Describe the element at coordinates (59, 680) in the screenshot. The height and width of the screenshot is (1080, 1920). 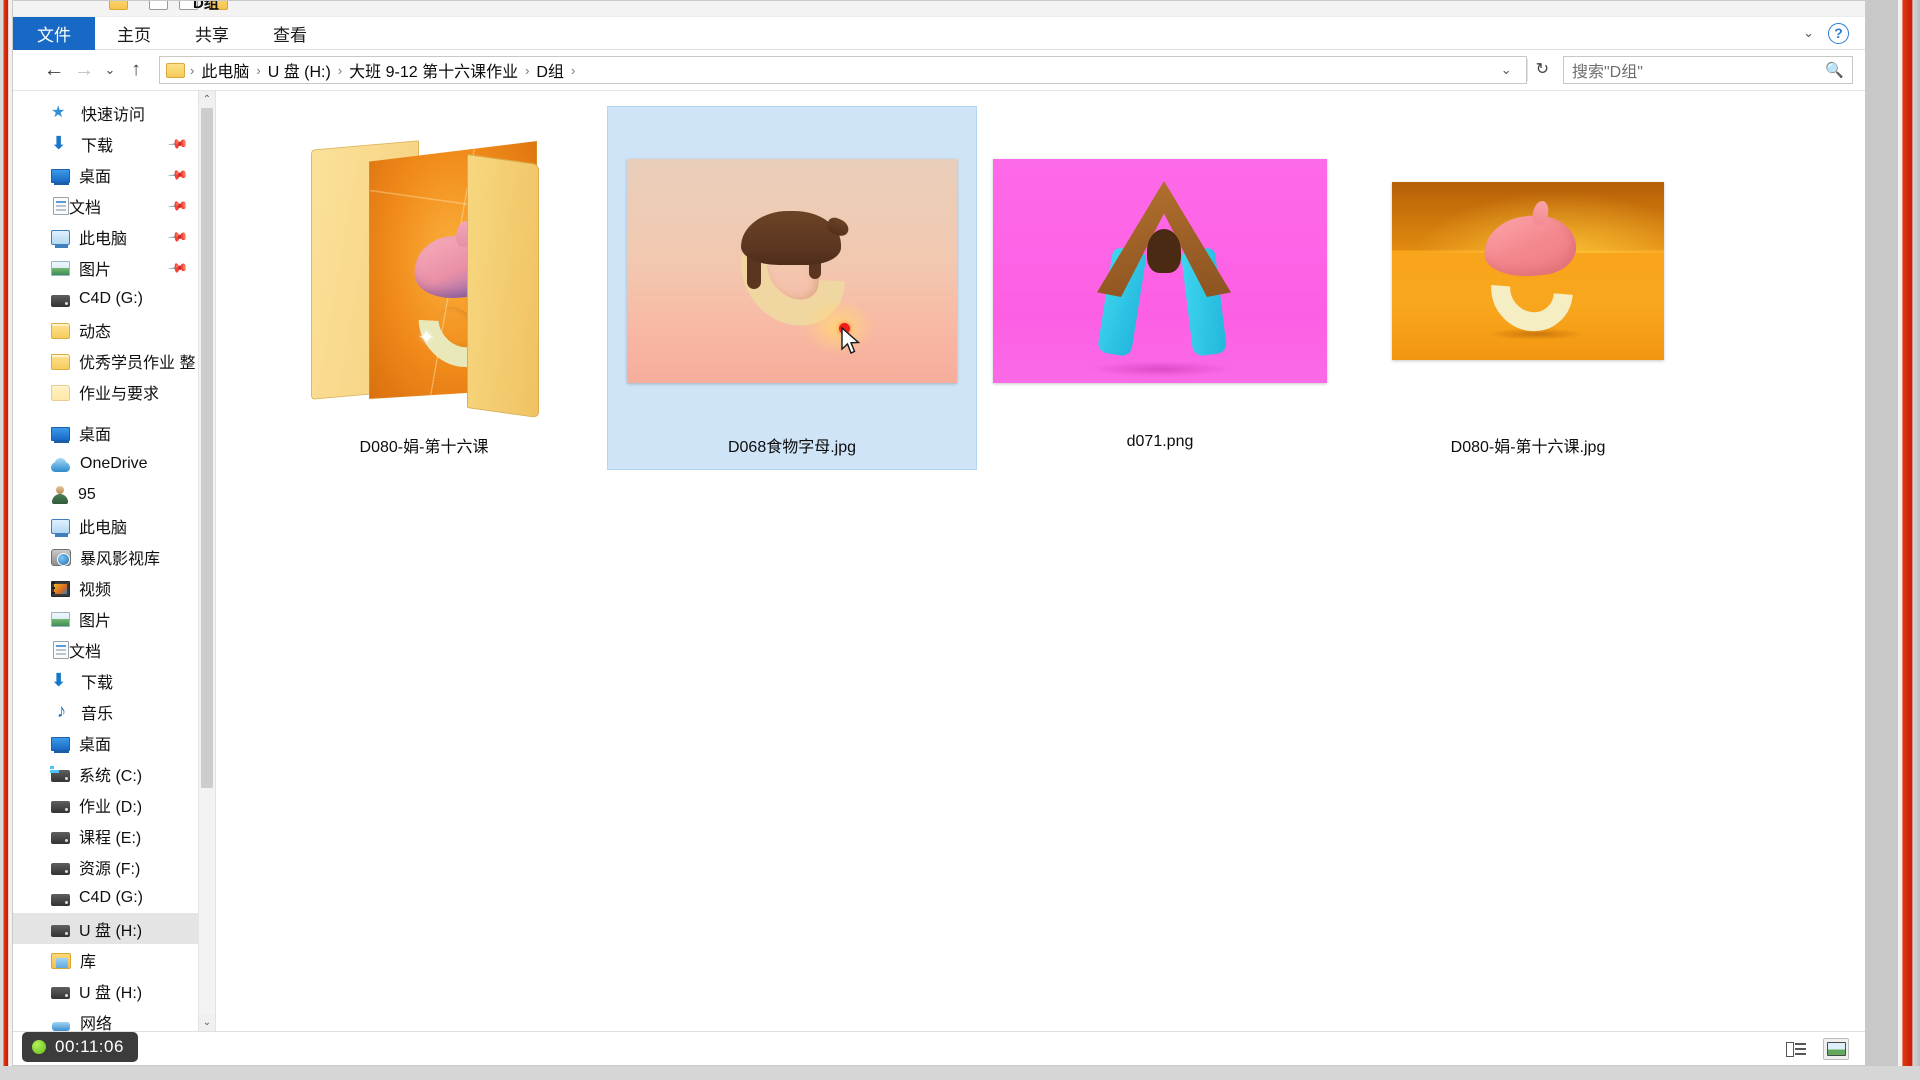
I see `download-icon: ⬇` at that location.